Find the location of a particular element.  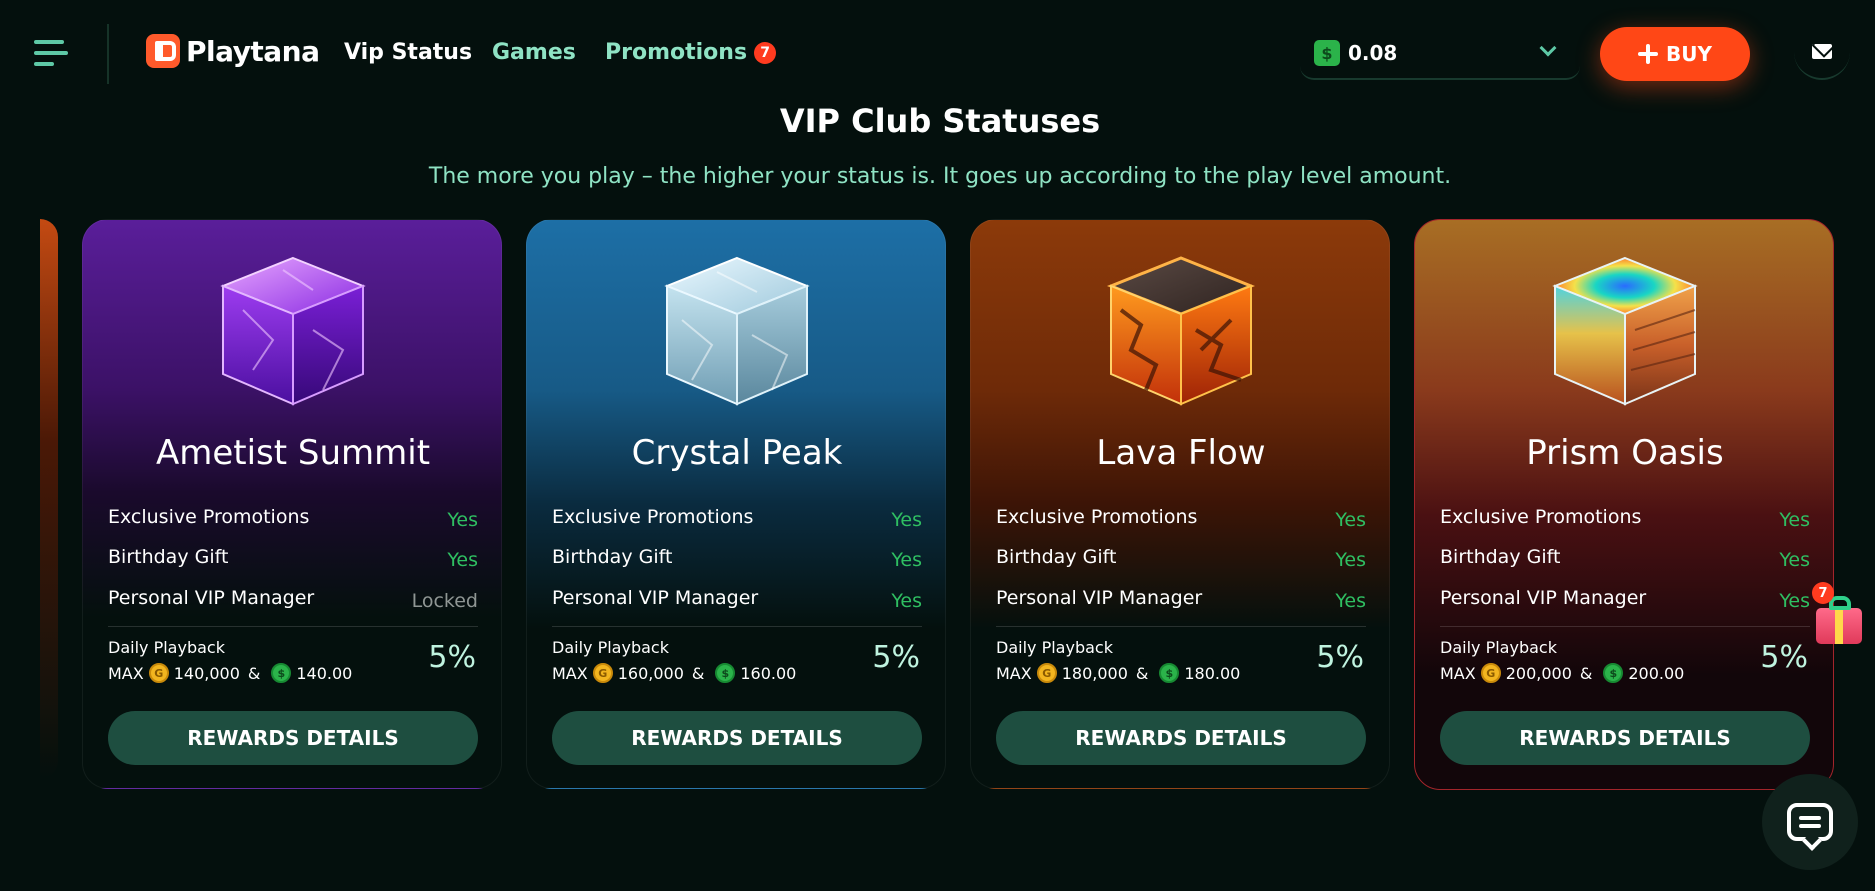

gold-max-value: 140,000 is located at coordinates (206, 673).